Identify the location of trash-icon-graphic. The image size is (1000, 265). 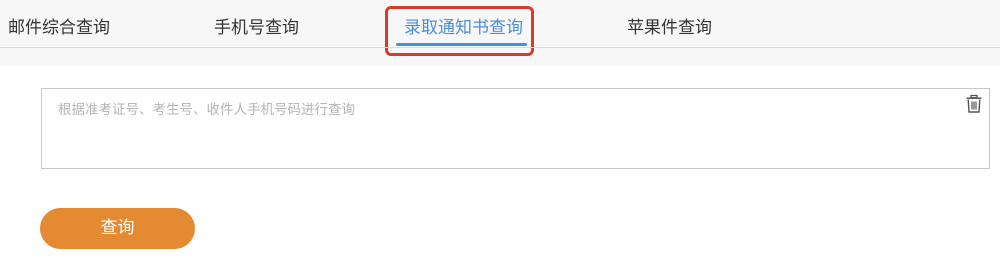
(974, 103).